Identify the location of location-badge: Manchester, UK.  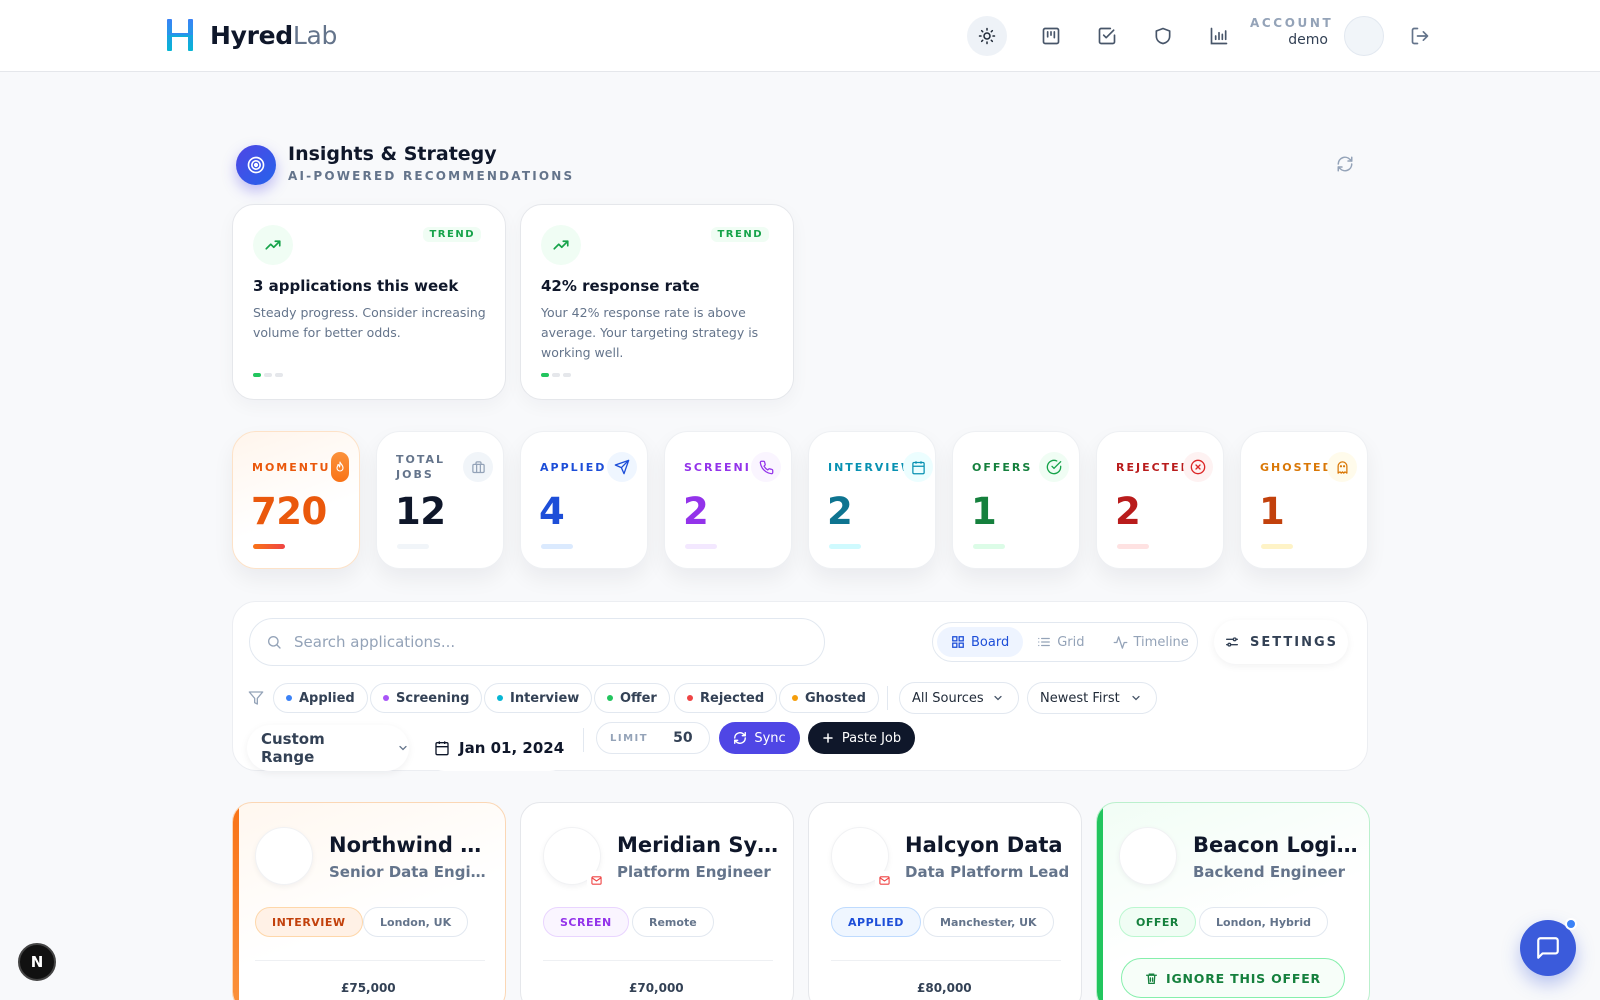
(988, 922).